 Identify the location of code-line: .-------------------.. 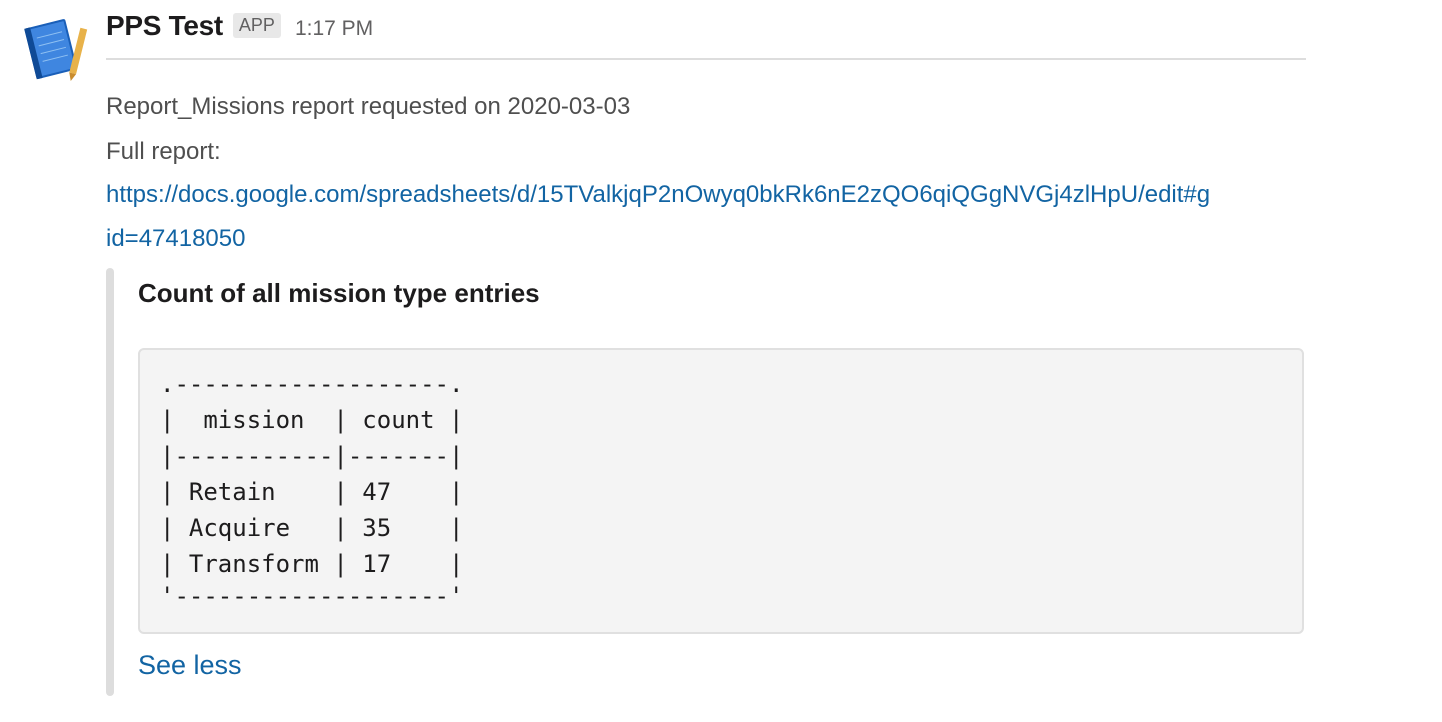
(312, 384).